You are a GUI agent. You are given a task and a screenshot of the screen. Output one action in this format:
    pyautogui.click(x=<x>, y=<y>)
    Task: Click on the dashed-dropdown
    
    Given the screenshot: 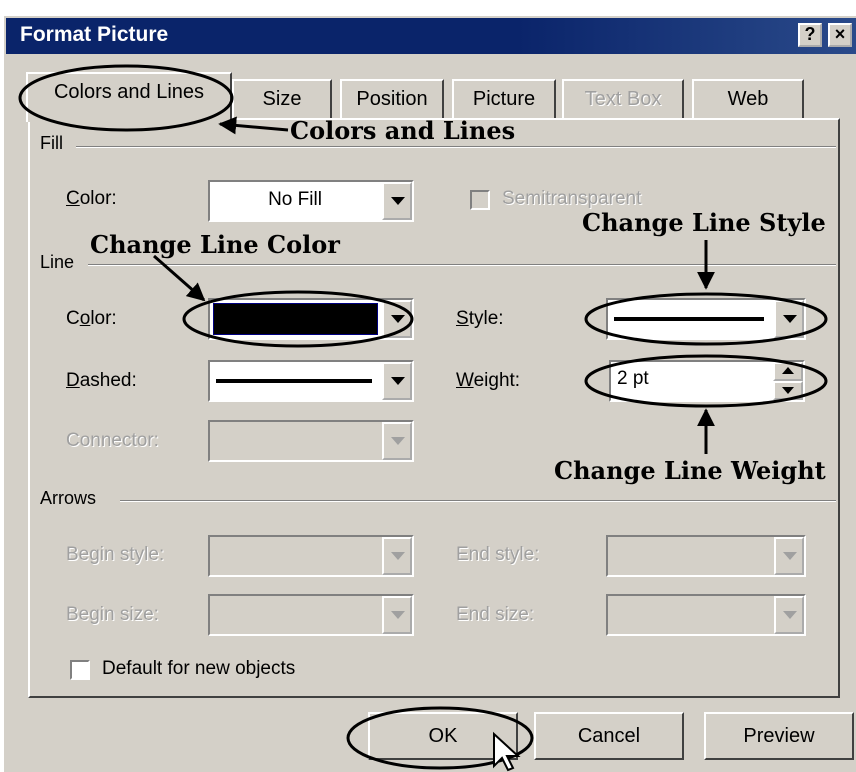 What is the action you would take?
    pyautogui.click(x=311, y=381)
    